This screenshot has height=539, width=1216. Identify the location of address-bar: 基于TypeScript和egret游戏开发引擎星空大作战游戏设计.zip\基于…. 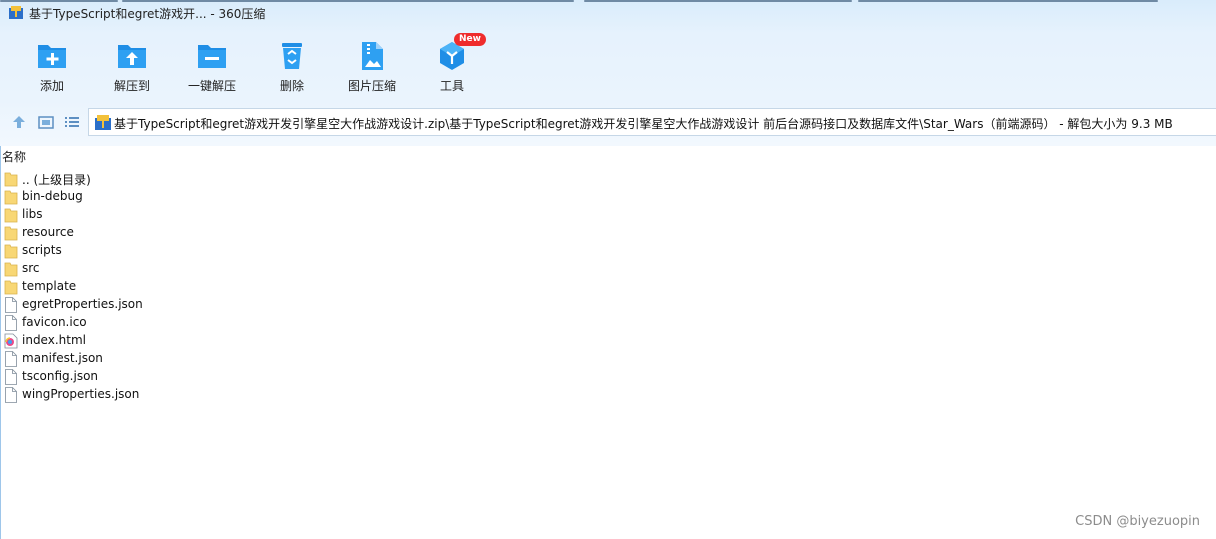
(652, 122).